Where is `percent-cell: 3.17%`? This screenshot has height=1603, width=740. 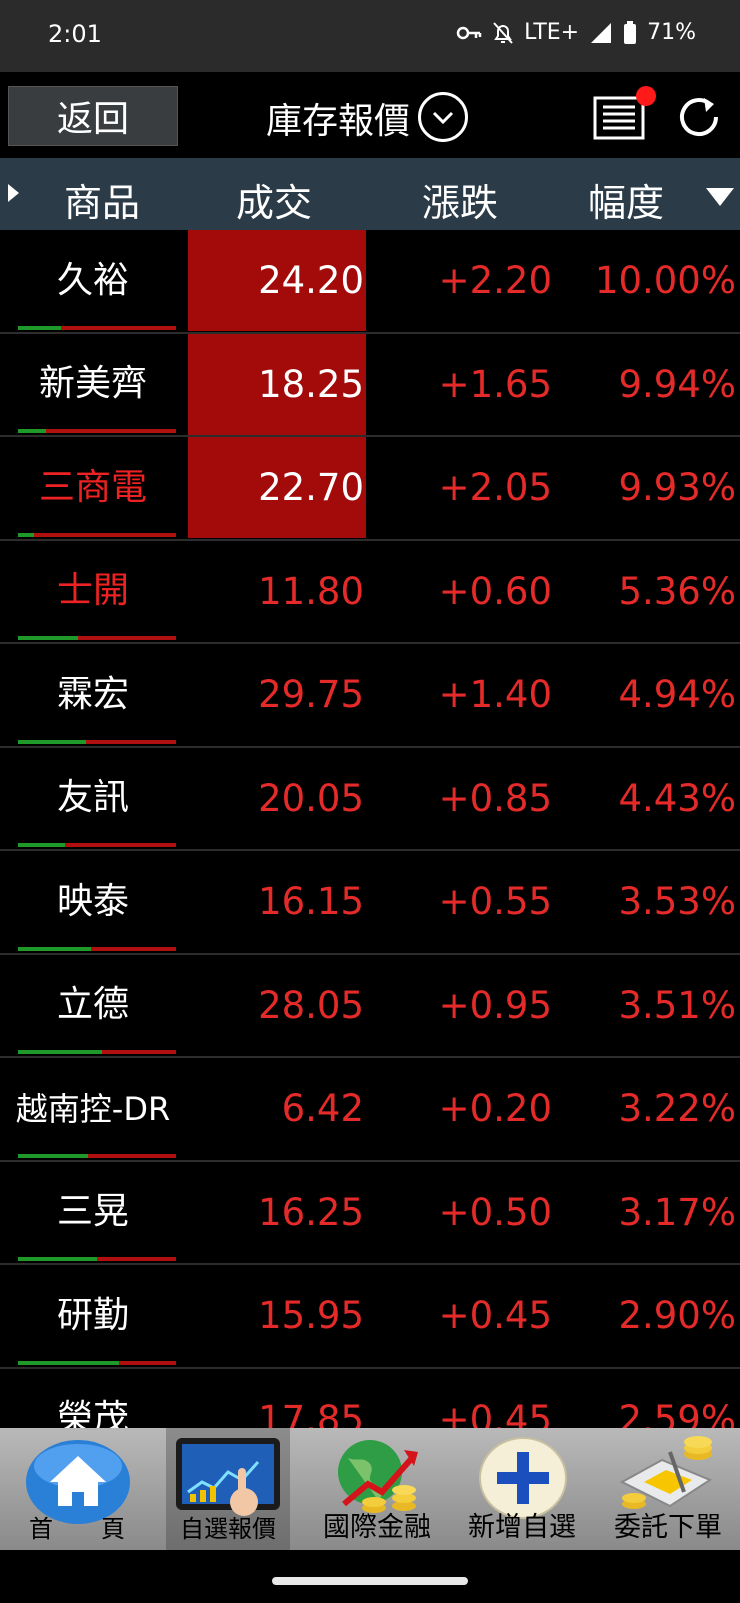
percent-cell: 3.17% is located at coordinates (677, 1212).